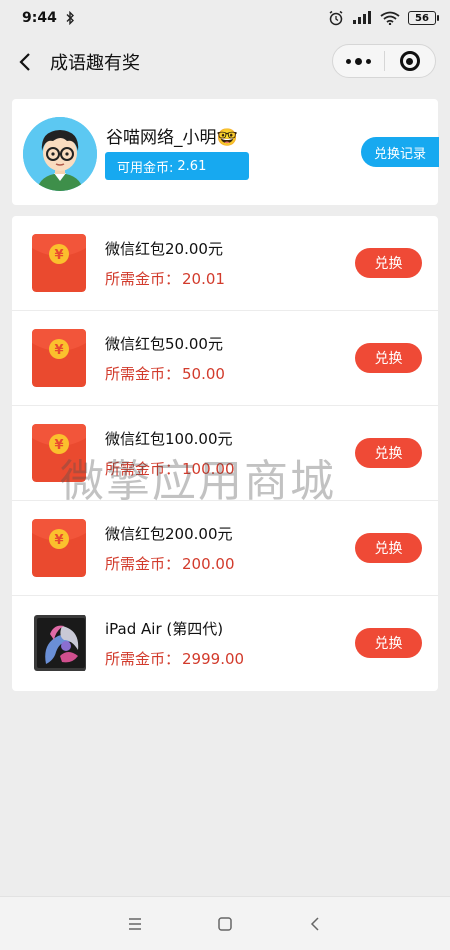 The height and width of the screenshot is (950, 450). What do you see at coordinates (208, 564) in the screenshot?
I see `price-value: 200.00` at bounding box center [208, 564].